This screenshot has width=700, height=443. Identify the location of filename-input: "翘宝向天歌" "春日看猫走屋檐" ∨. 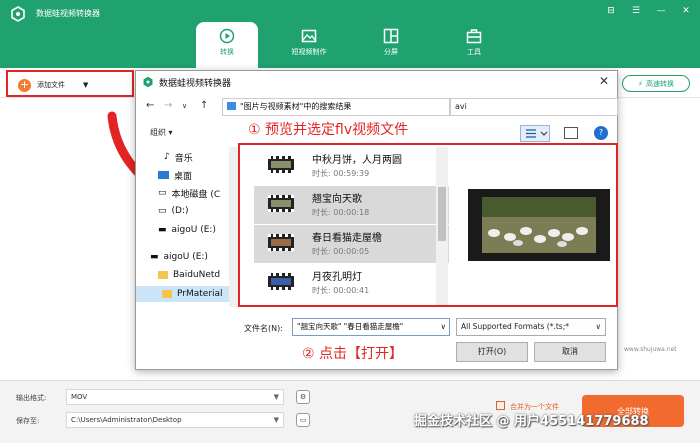
(371, 327).